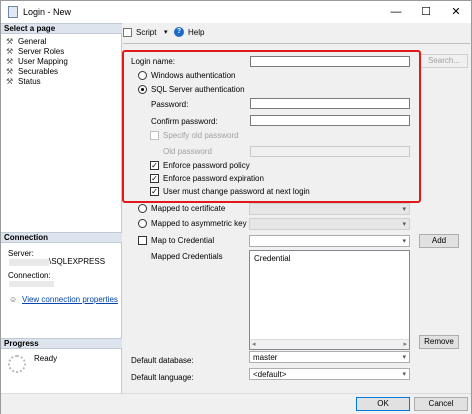 The image size is (472, 414). I want to click on view-connection-properties-link: View connection properties, so click(70, 299).